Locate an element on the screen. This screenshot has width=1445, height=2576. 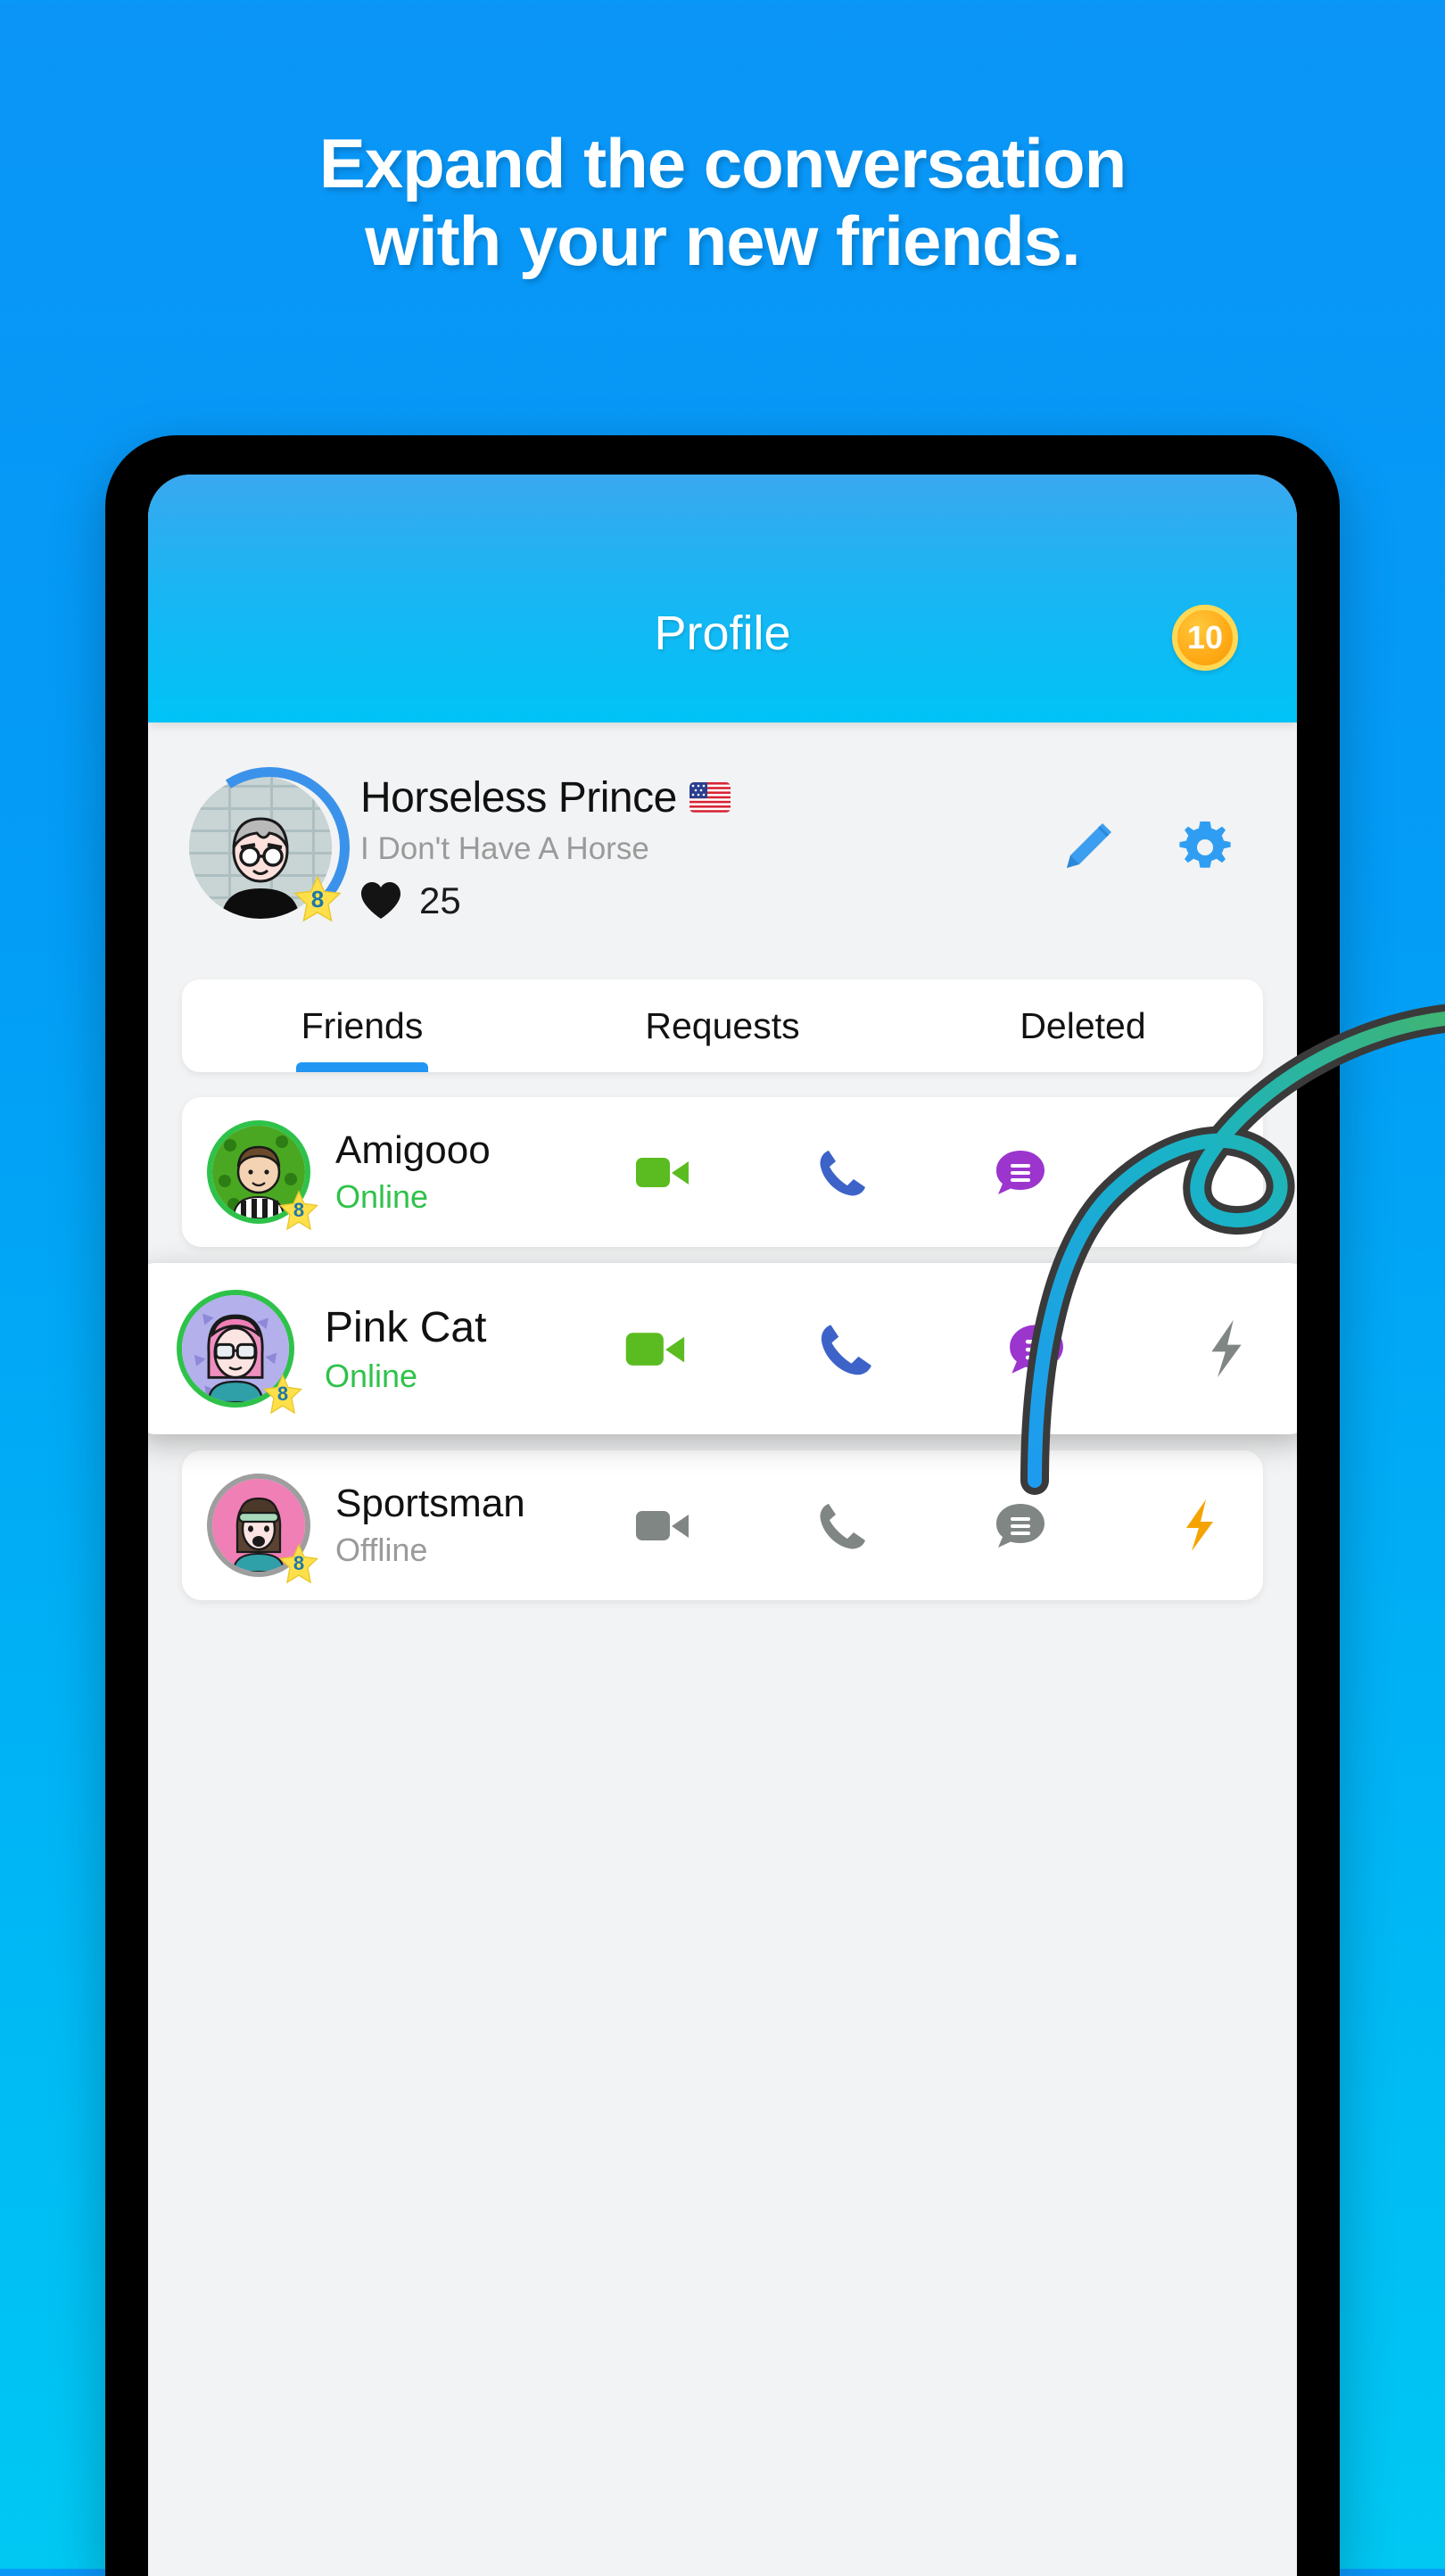
friend-name: Amigooo is located at coordinates (413, 1150).